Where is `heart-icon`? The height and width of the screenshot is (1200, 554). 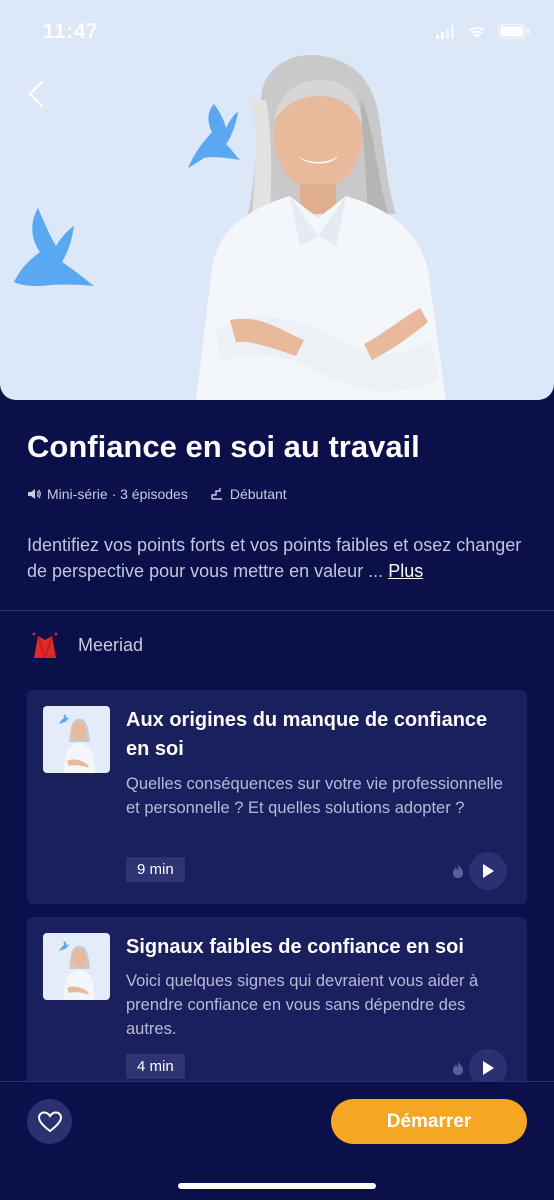 heart-icon is located at coordinates (49, 1121).